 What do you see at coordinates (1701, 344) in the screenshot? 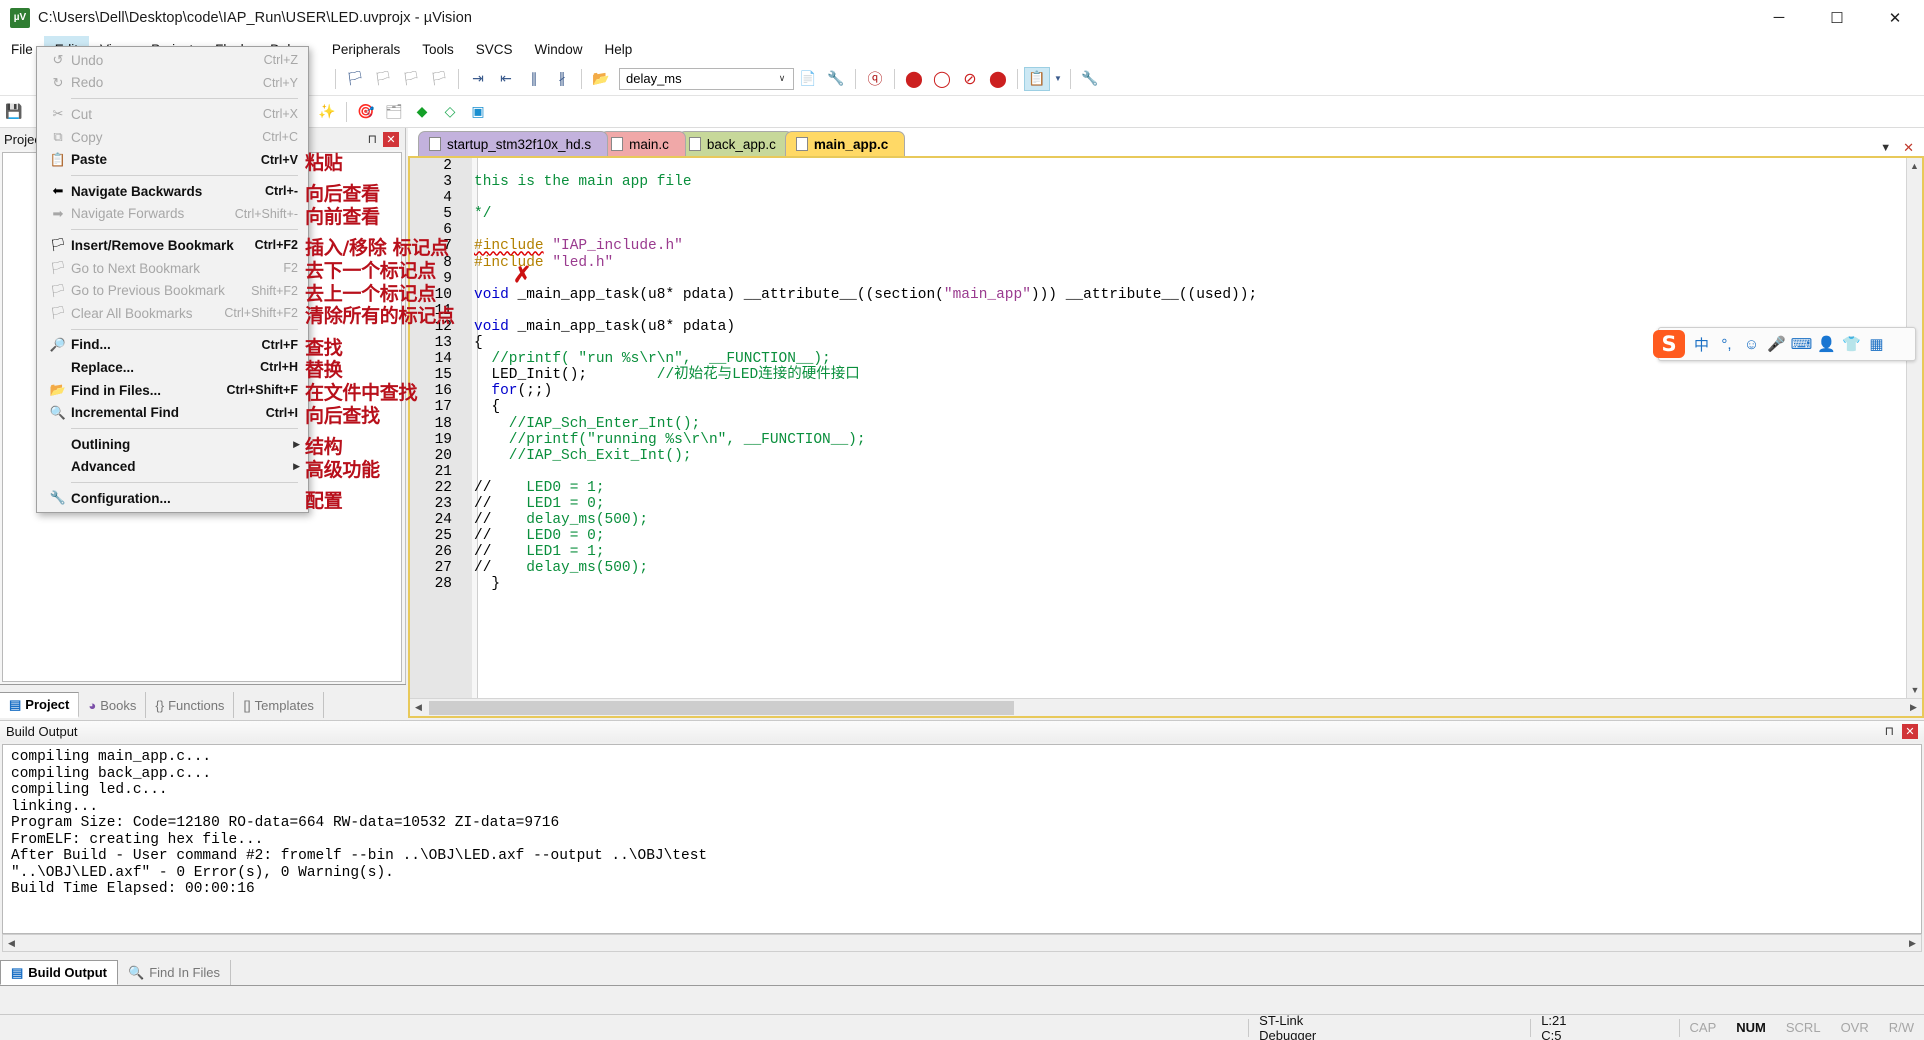
I see `chinese-mode-icon: 中` at bounding box center [1701, 344].